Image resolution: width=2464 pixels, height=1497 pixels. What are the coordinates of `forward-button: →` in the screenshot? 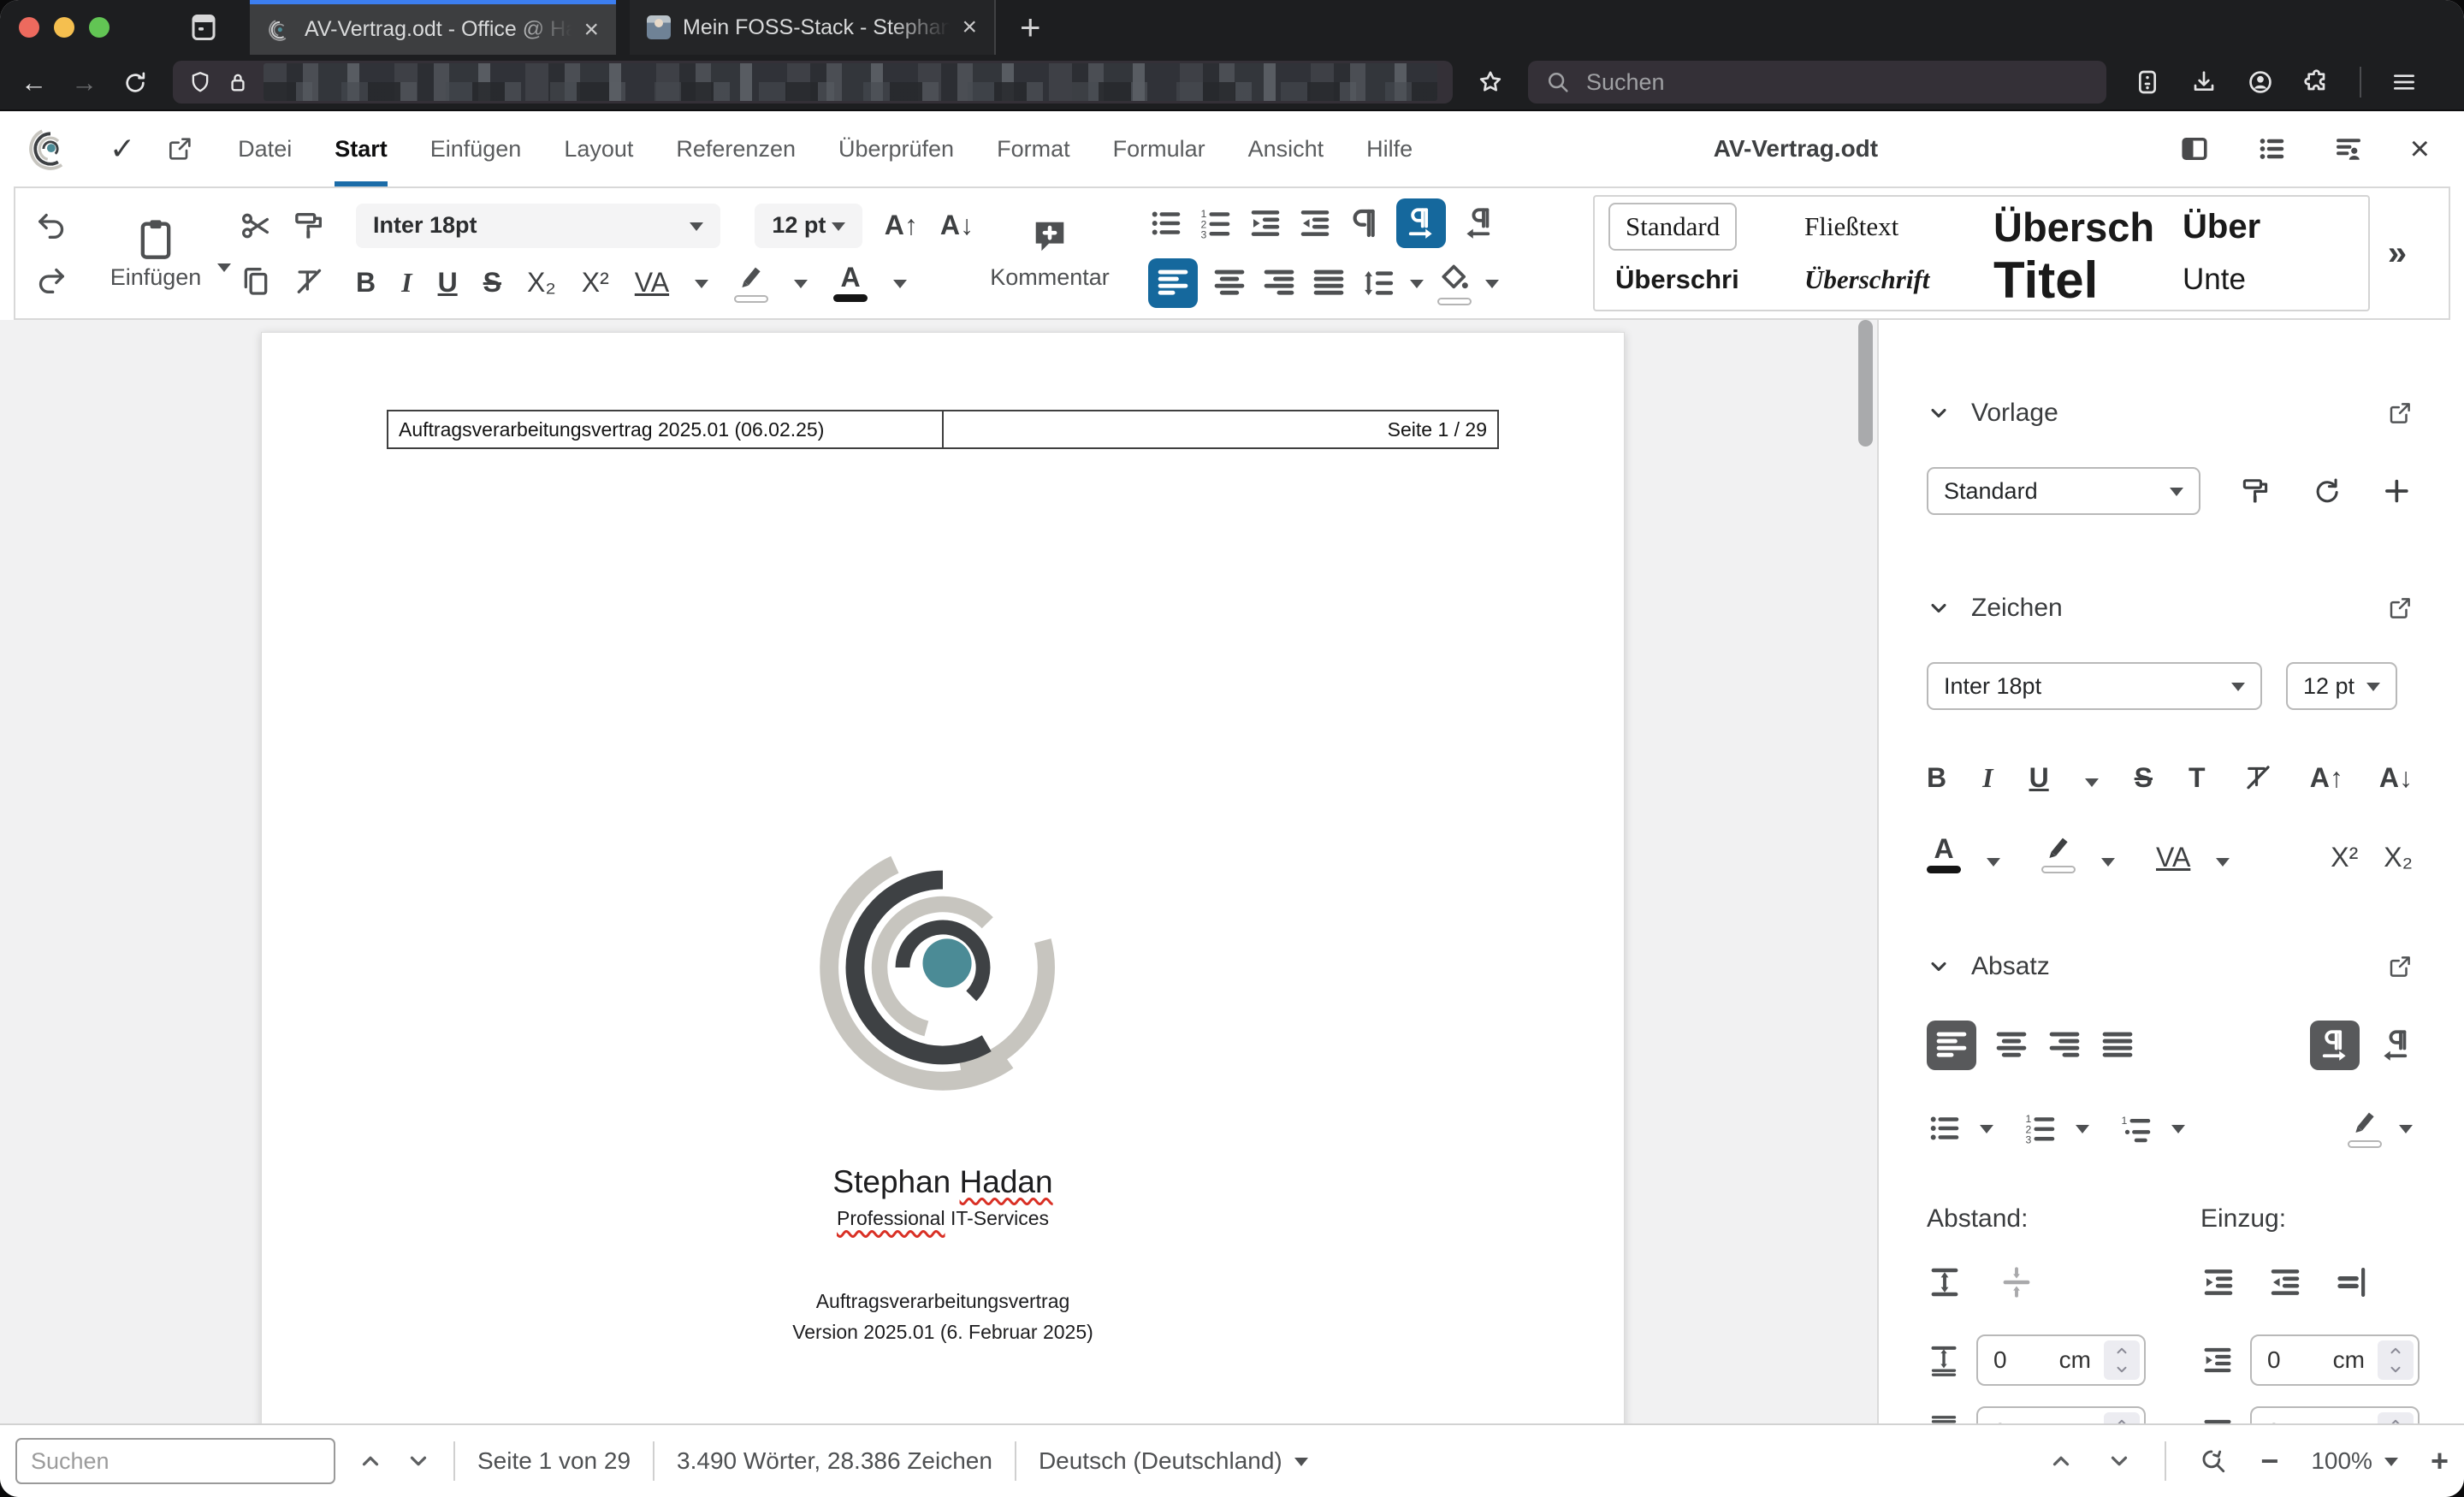 It's located at (84, 82).